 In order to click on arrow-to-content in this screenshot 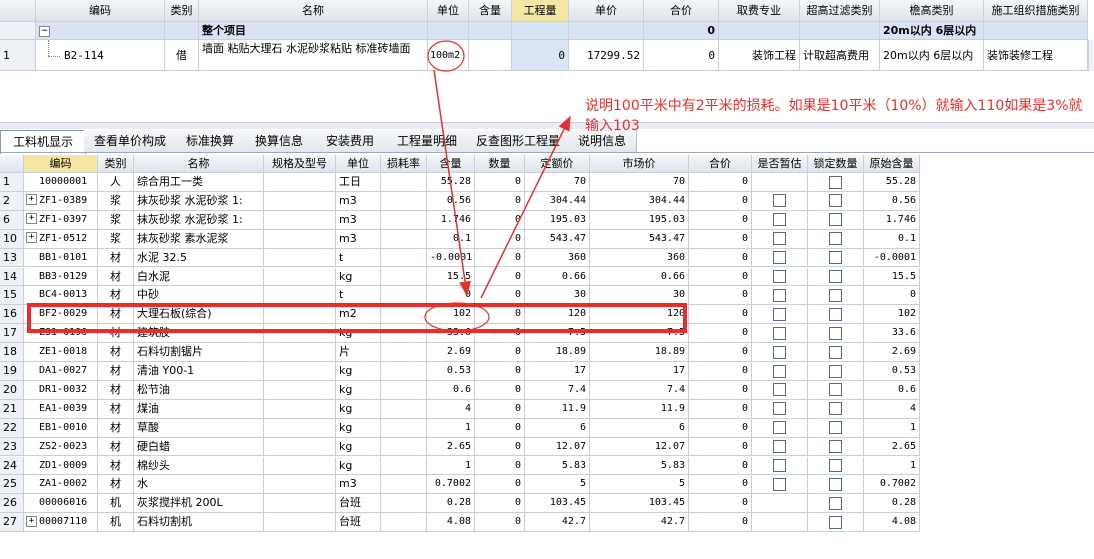, I will do `click(452, 183)`.